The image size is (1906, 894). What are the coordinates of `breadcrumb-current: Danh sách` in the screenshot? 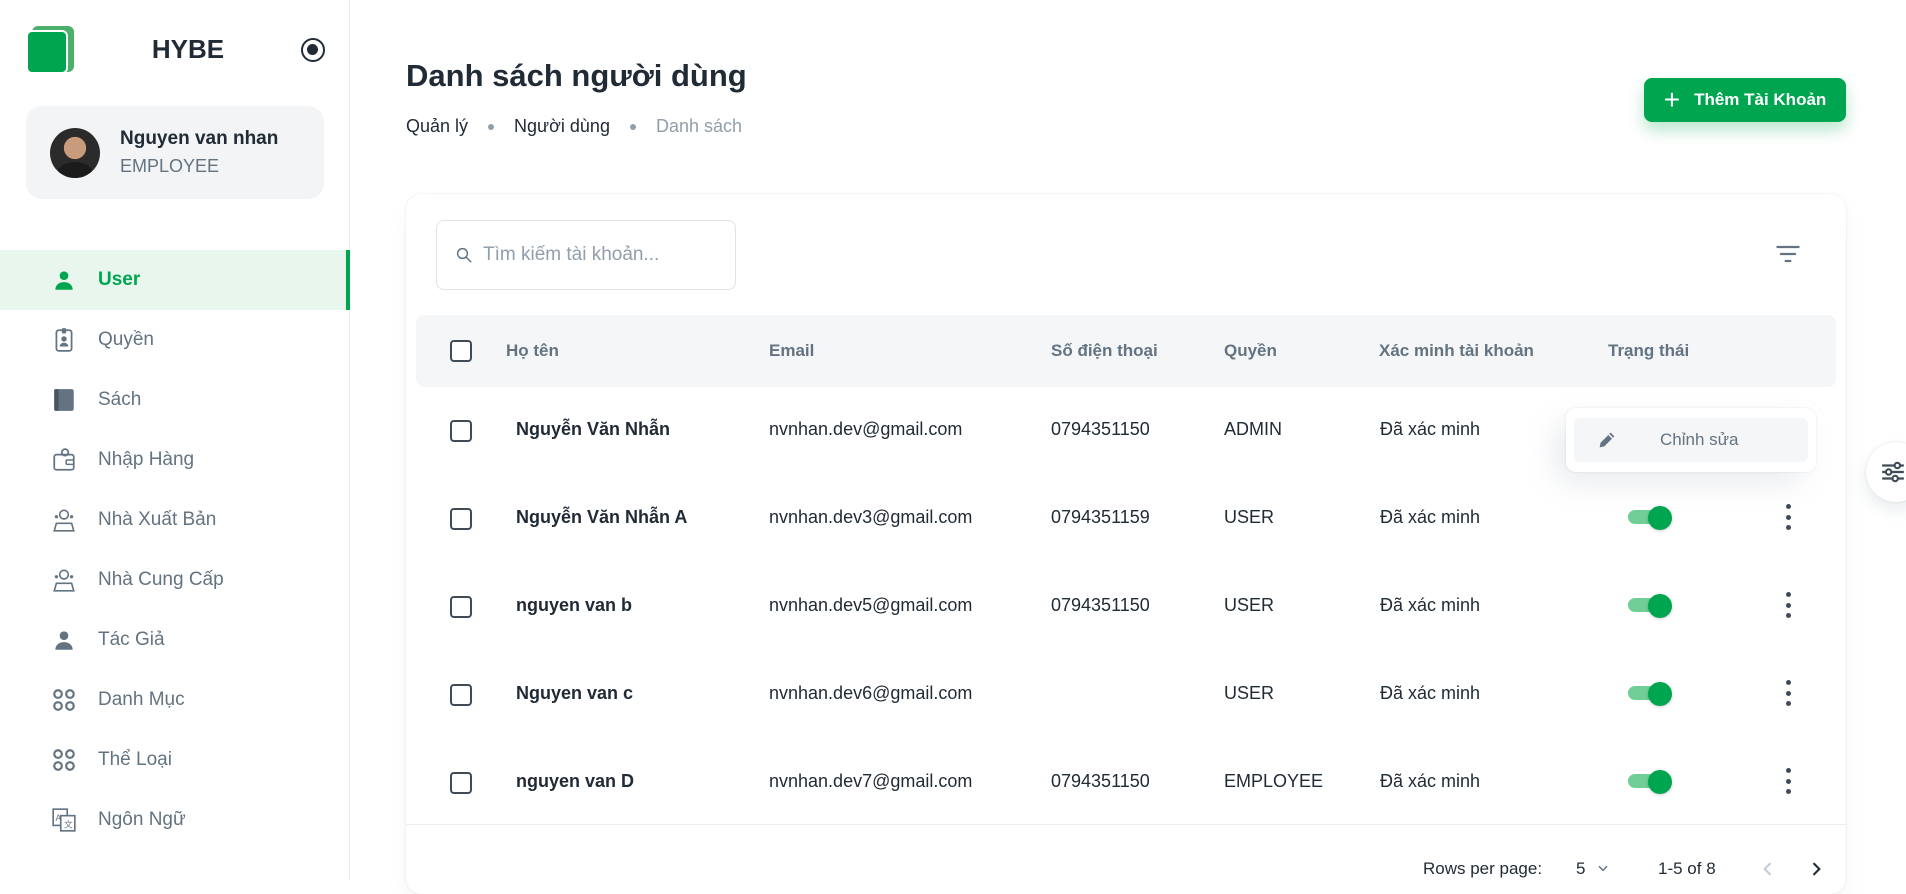 It's located at (699, 126).